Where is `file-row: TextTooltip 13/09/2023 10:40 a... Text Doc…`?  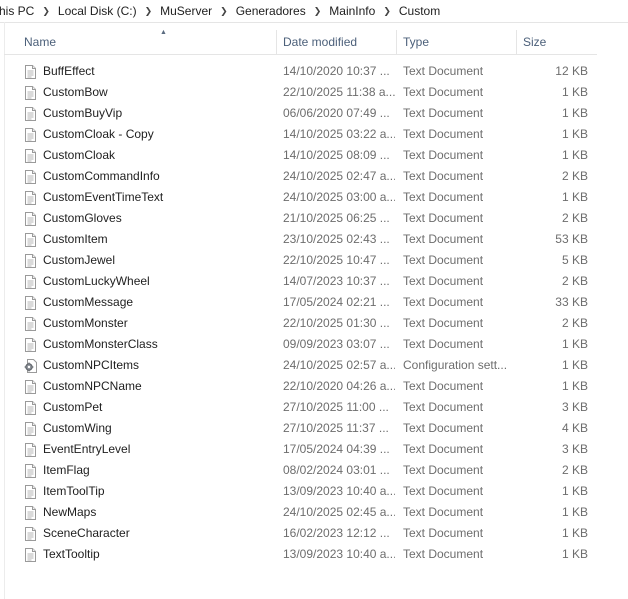 file-row: TextTooltip 13/09/2023 10:40 a... Text Doc… is located at coordinates (304, 554).